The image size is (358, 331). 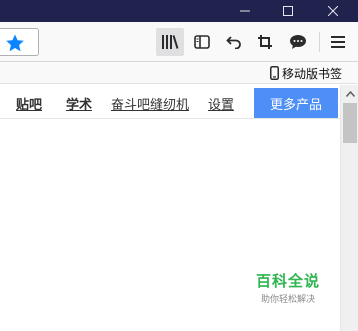 I want to click on scroll-thumb, so click(x=350, y=123).